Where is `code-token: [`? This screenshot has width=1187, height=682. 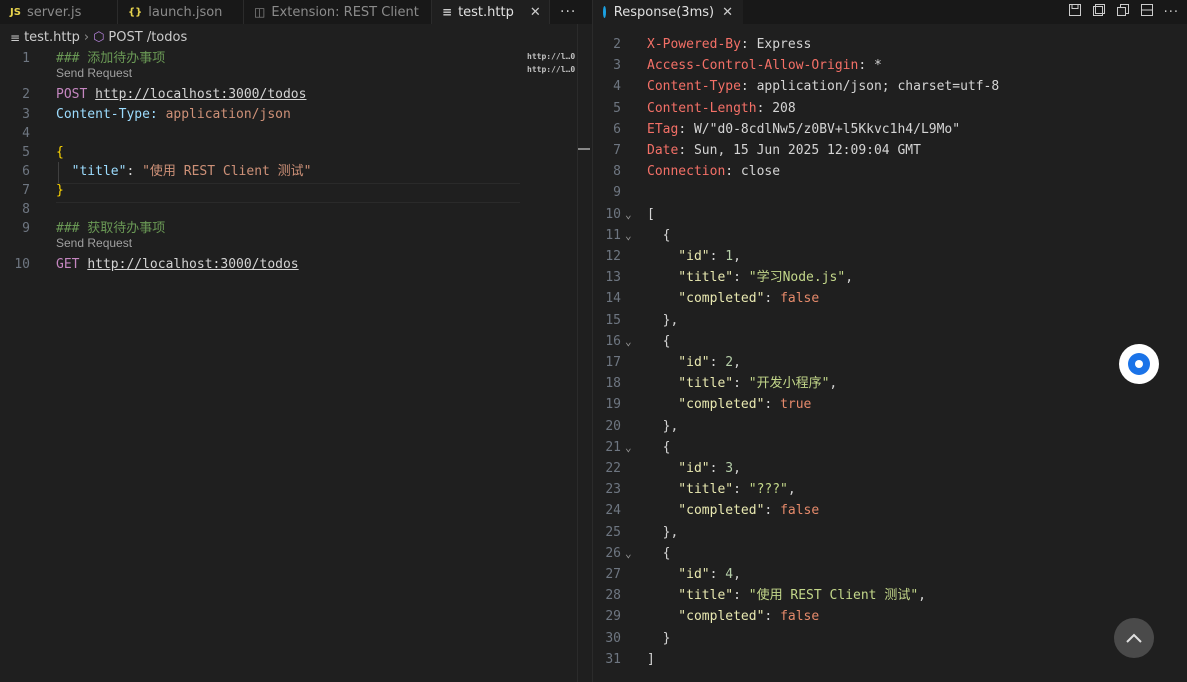
code-token: [ is located at coordinates (651, 214).